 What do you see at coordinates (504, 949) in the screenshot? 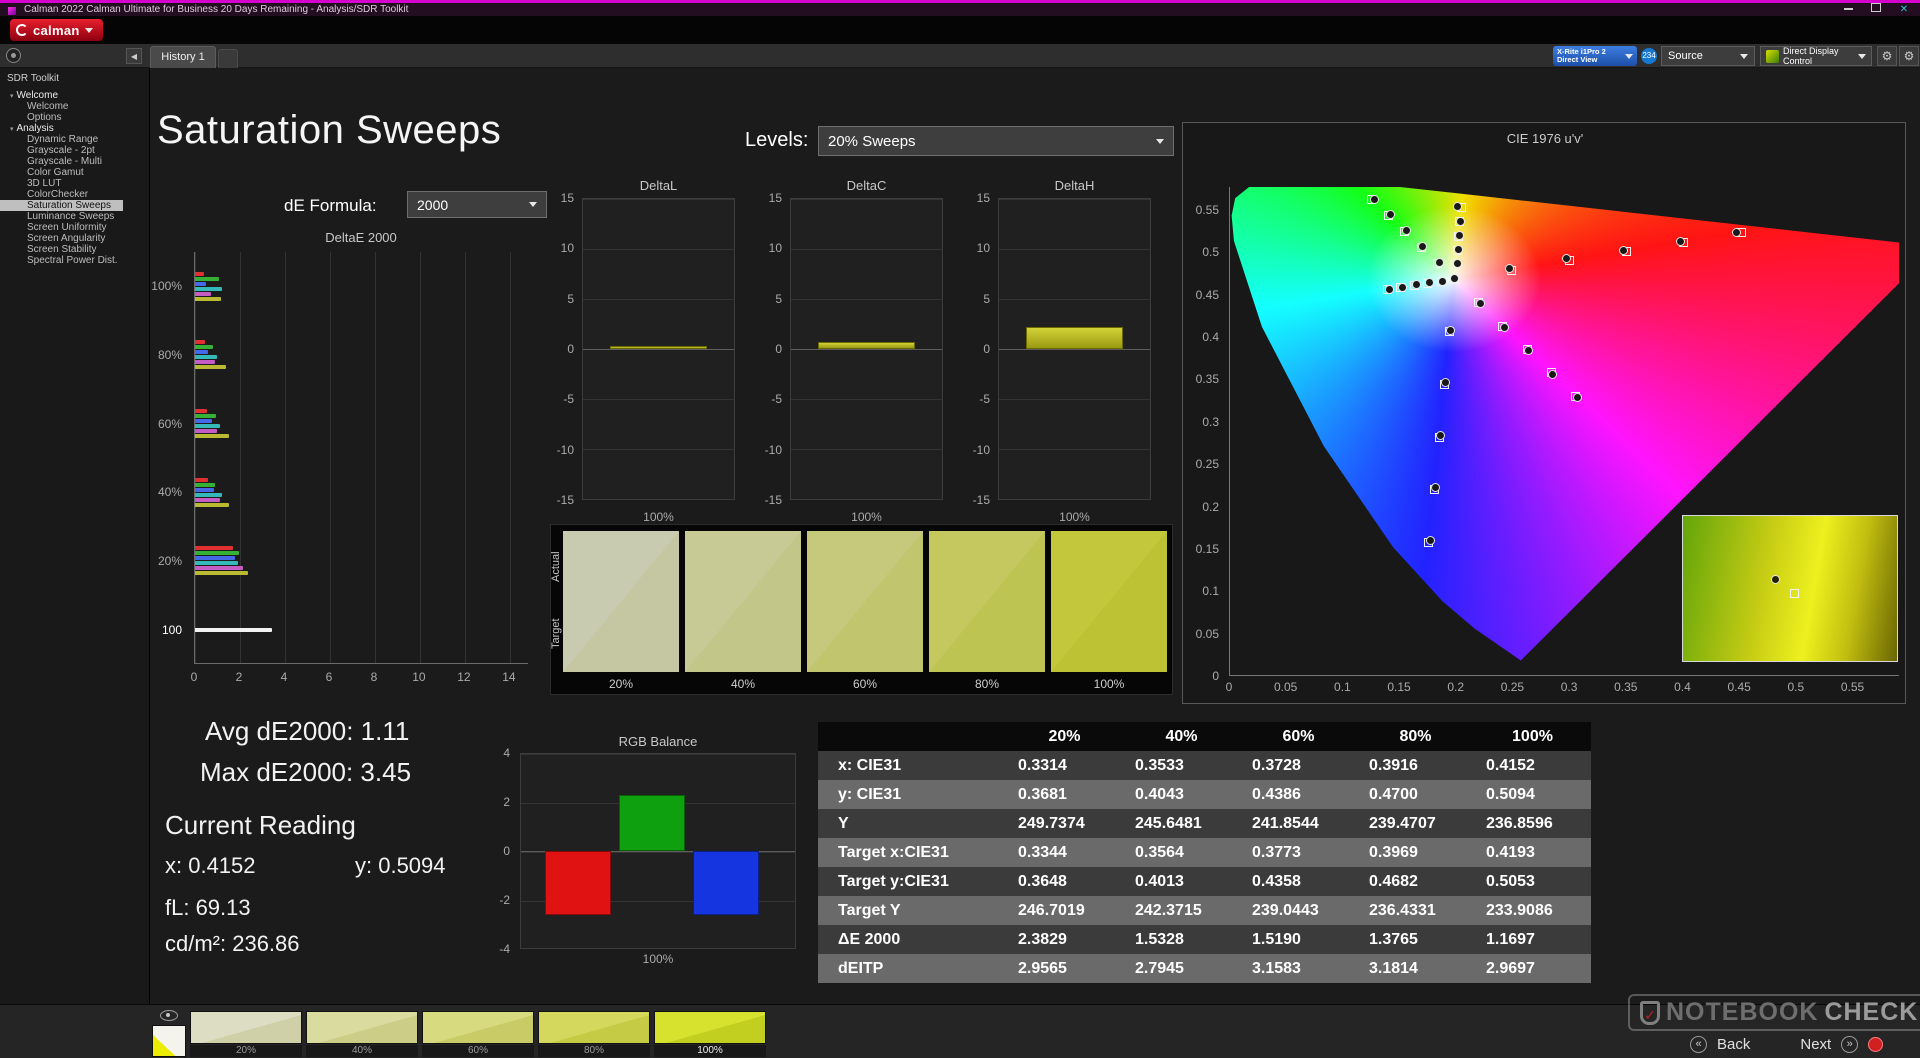
I see `y-tick-label: -4` at bounding box center [504, 949].